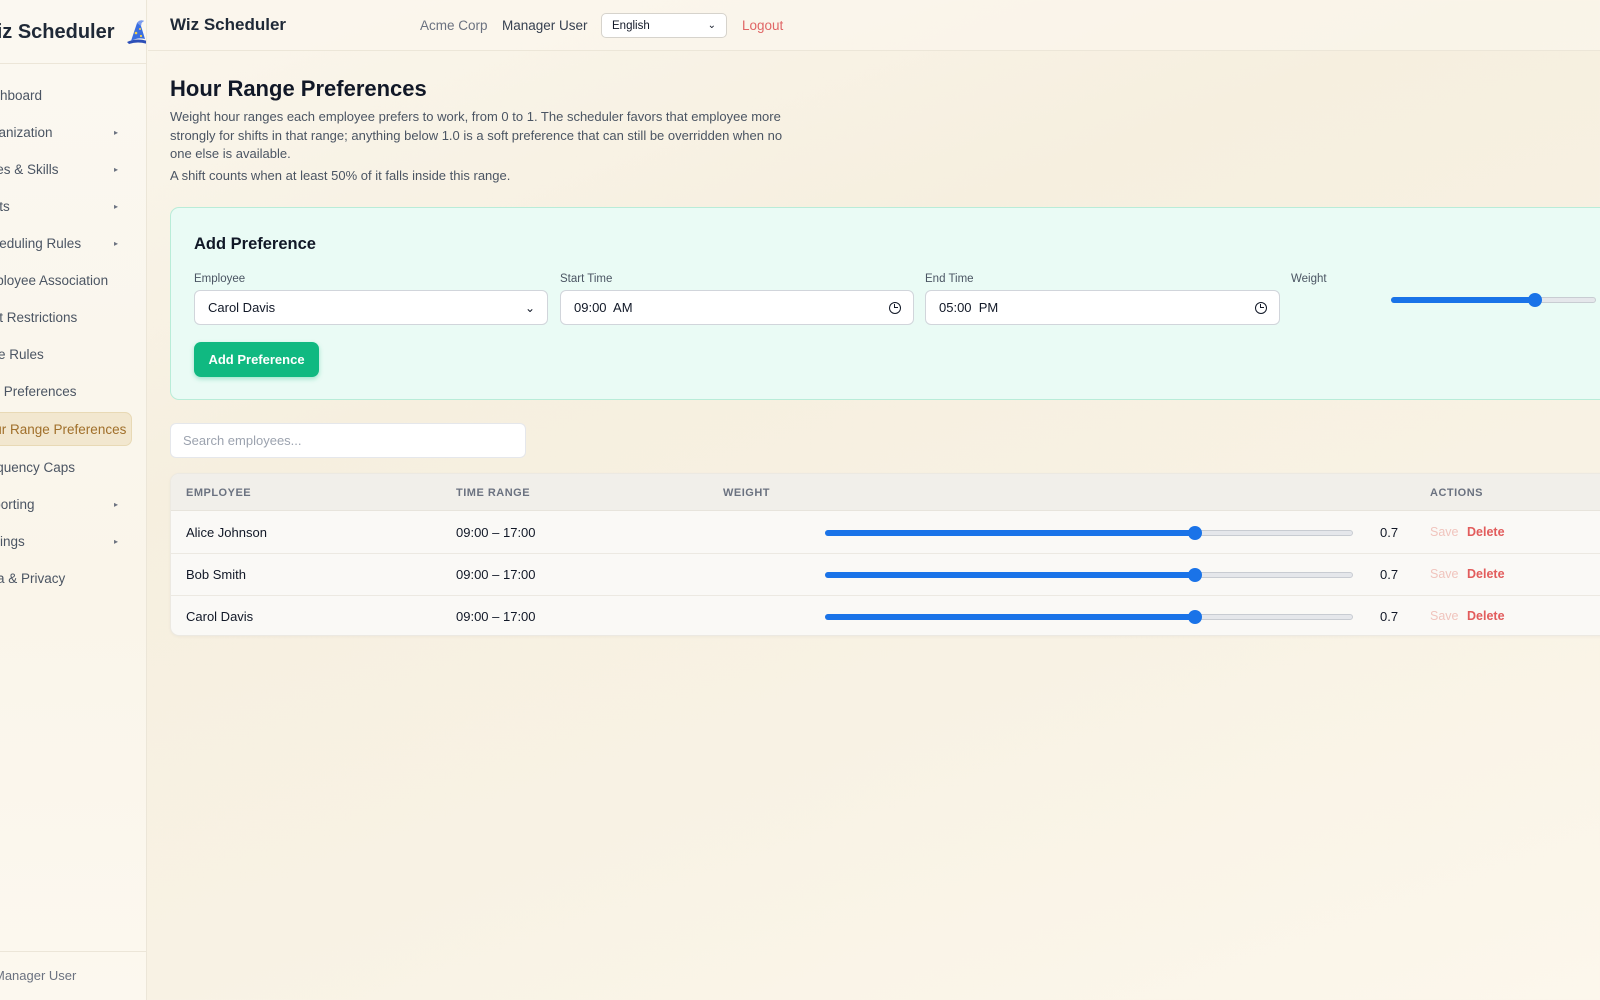 The height and width of the screenshot is (1000, 1600). What do you see at coordinates (631, 25) in the screenshot?
I see `language-value: English` at bounding box center [631, 25].